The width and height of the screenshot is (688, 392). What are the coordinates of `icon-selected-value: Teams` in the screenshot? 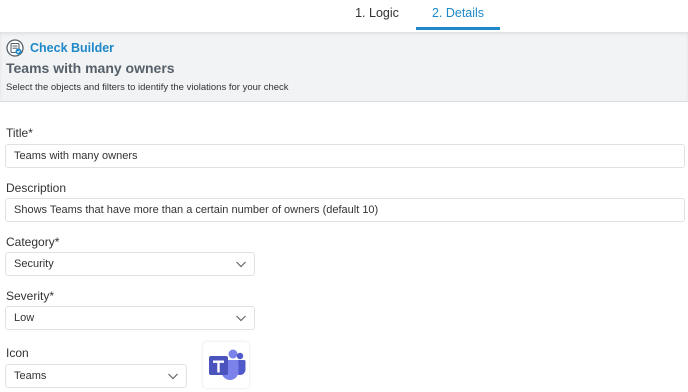 It's located at (30, 376).